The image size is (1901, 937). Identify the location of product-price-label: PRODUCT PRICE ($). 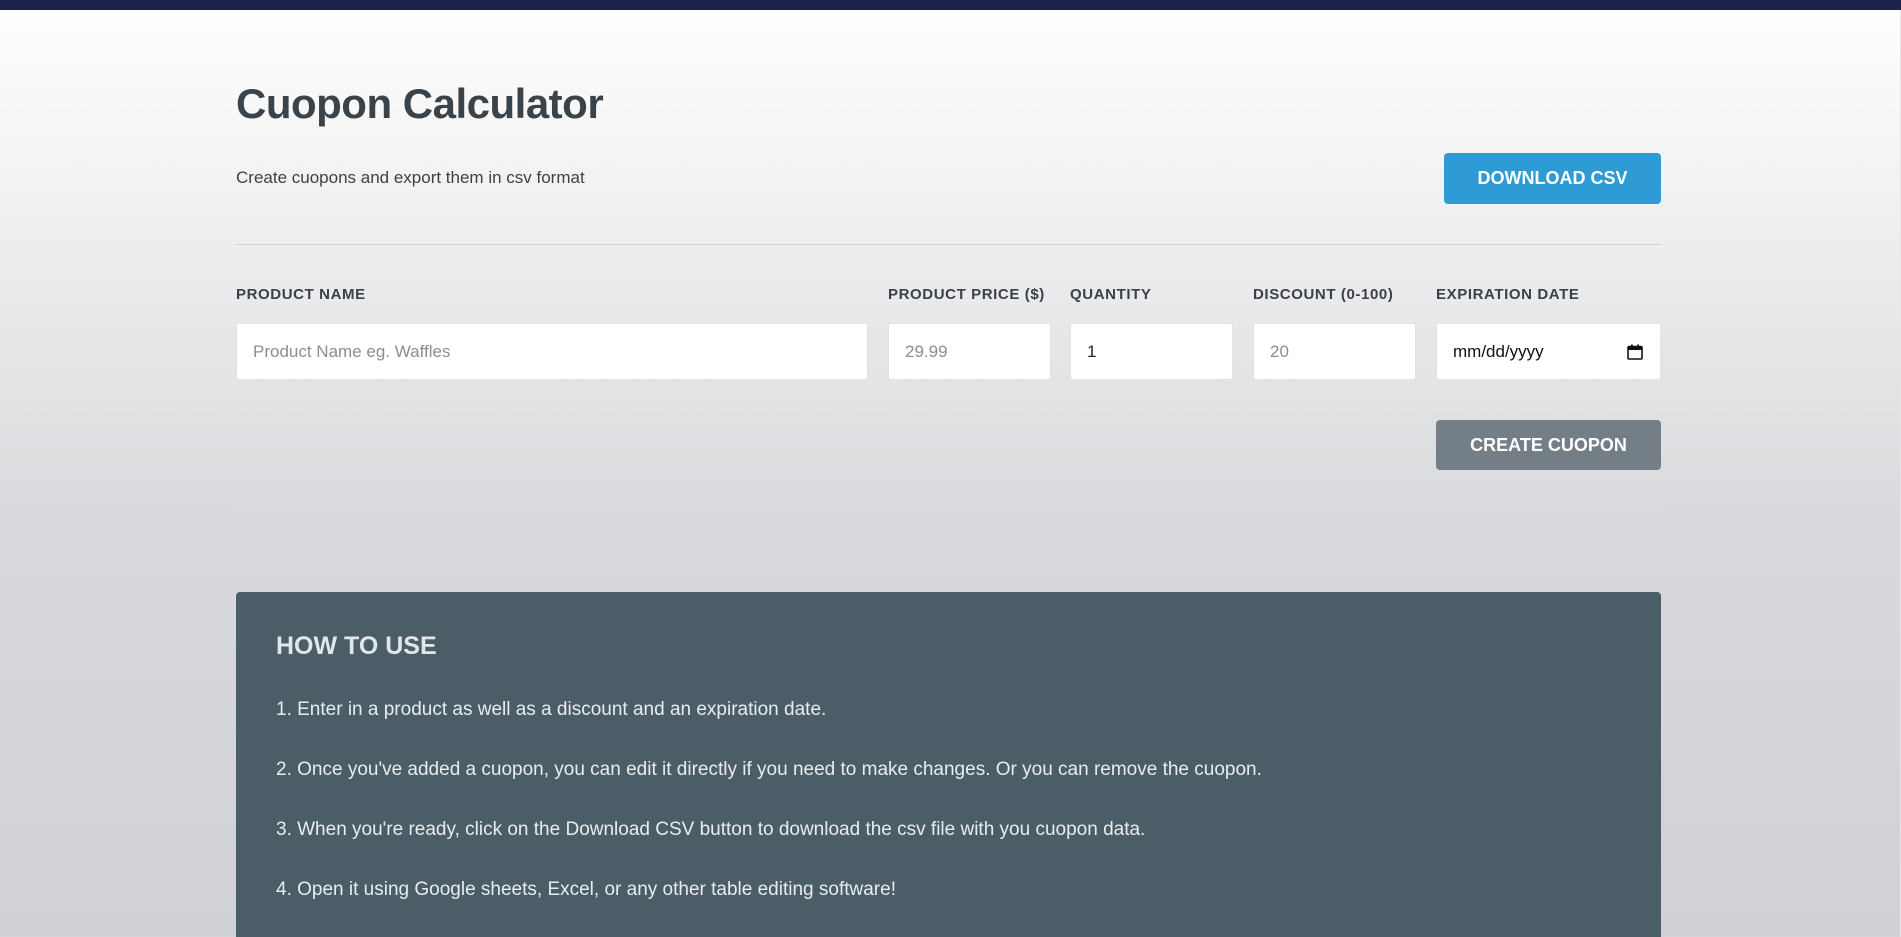
(966, 294).